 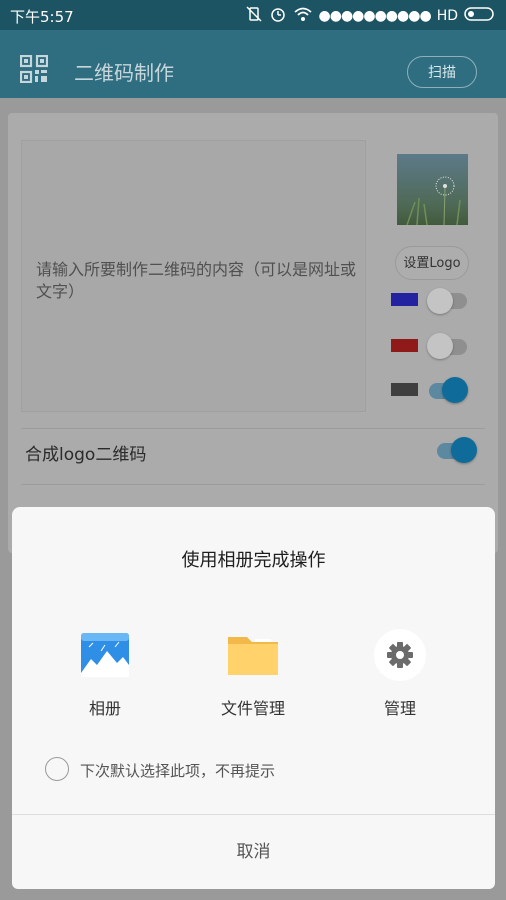 I want to click on app-option-gallery: 相册, so click(x=105, y=674).